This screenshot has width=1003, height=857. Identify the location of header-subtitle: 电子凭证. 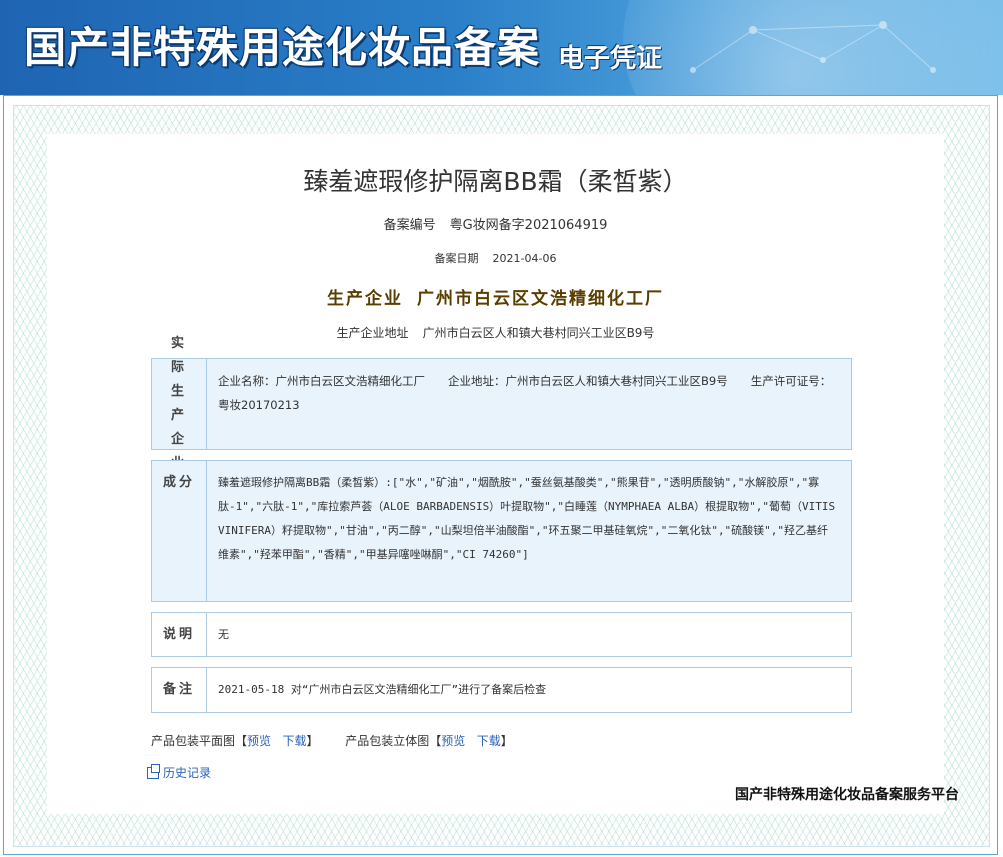
(610, 59).